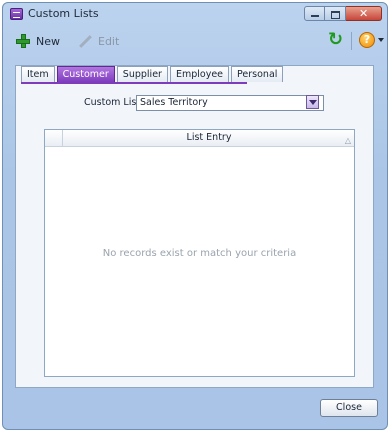  I want to click on maximize-button, so click(335, 13).